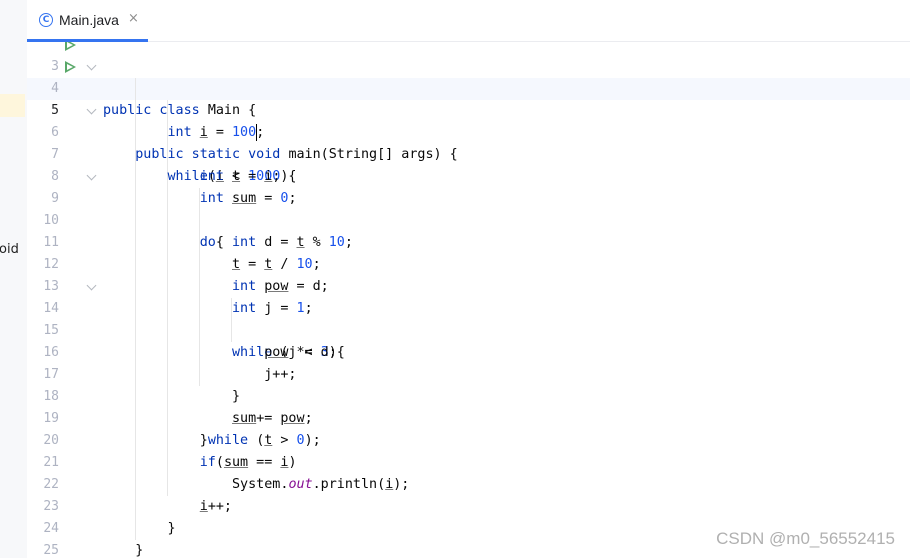 The width and height of the screenshot is (910, 558). Describe the element at coordinates (468, 241) in the screenshot. I see `code-line: 11 t = t / 10;` at that location.